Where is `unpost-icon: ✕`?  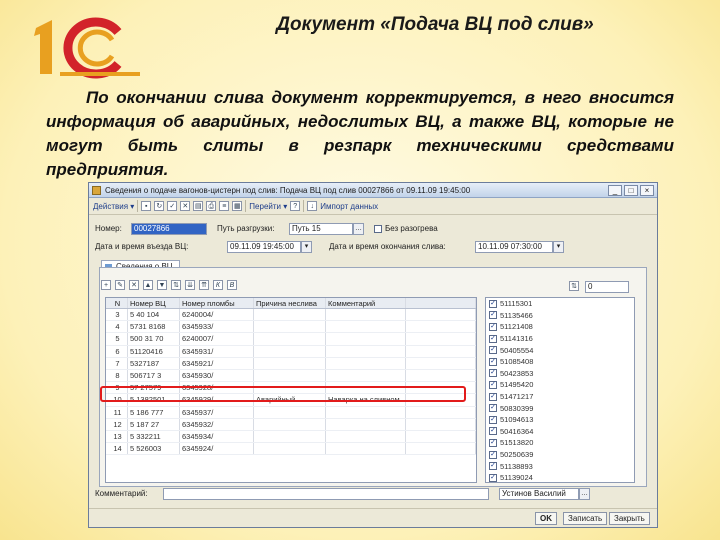 unpost-icon: ✕ is located at coordinates (185, 206).